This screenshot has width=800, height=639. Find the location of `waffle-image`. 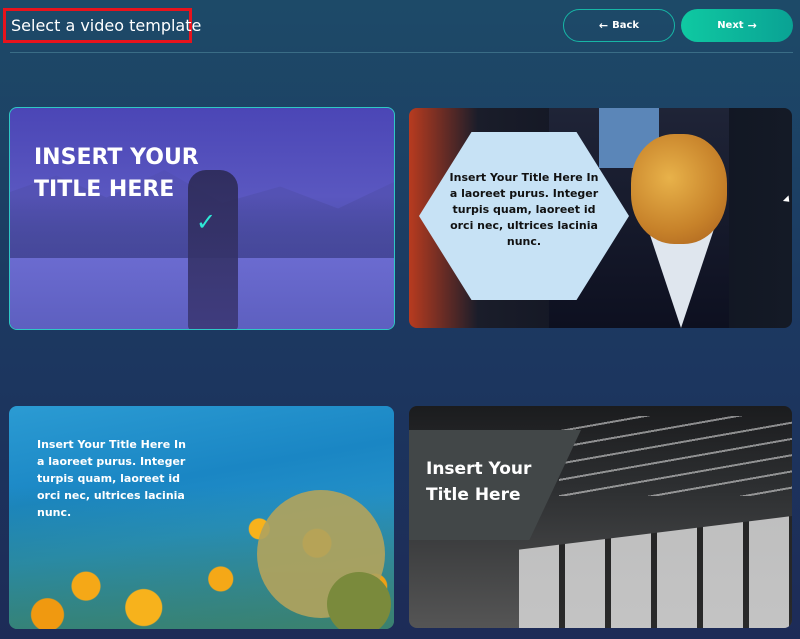

waffle-image is located at coordinates (679, 189).